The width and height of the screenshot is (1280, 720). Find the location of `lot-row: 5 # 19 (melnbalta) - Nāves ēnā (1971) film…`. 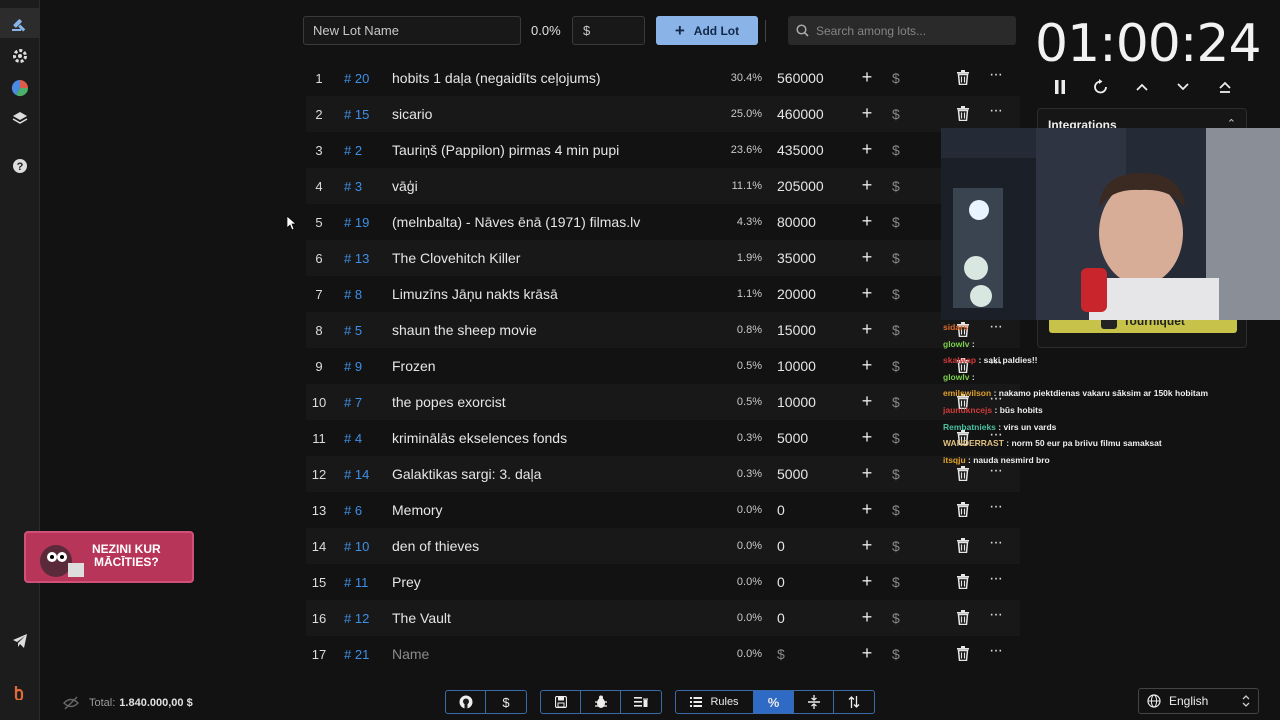

lot-row: 5 # 19 (melnbalta) - Nāves ēnā (1971) film… is located at coordinates (663, 222).